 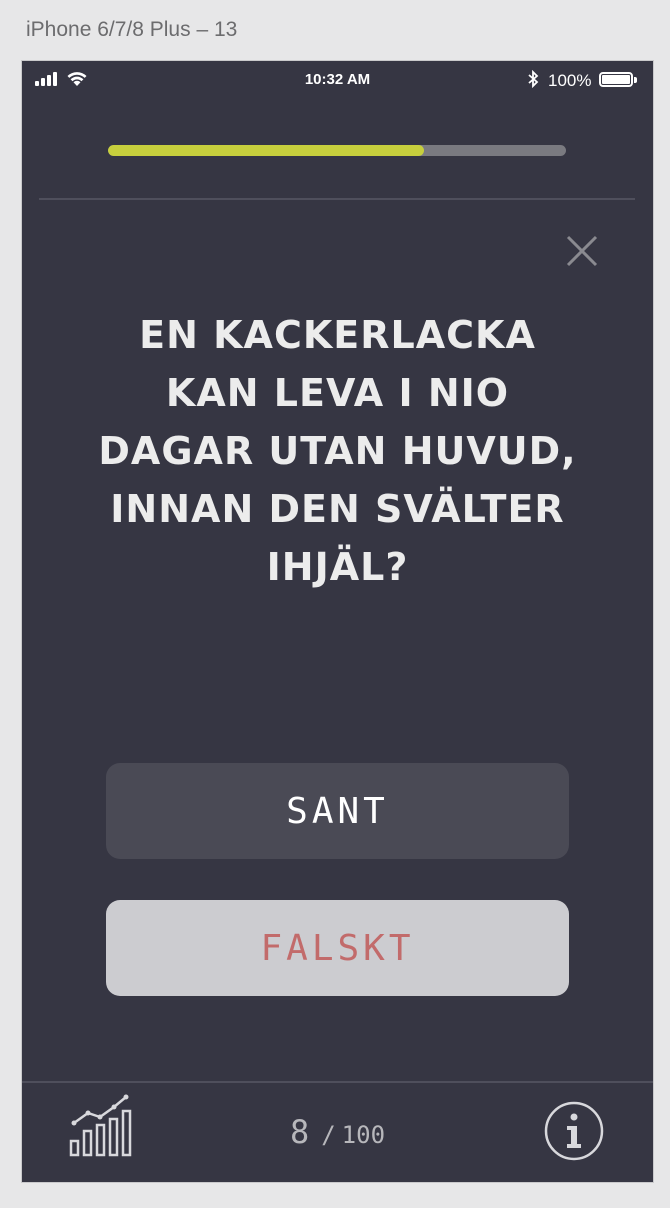 I want to click on false-button: FALSKT, so click(x=337, y=948).